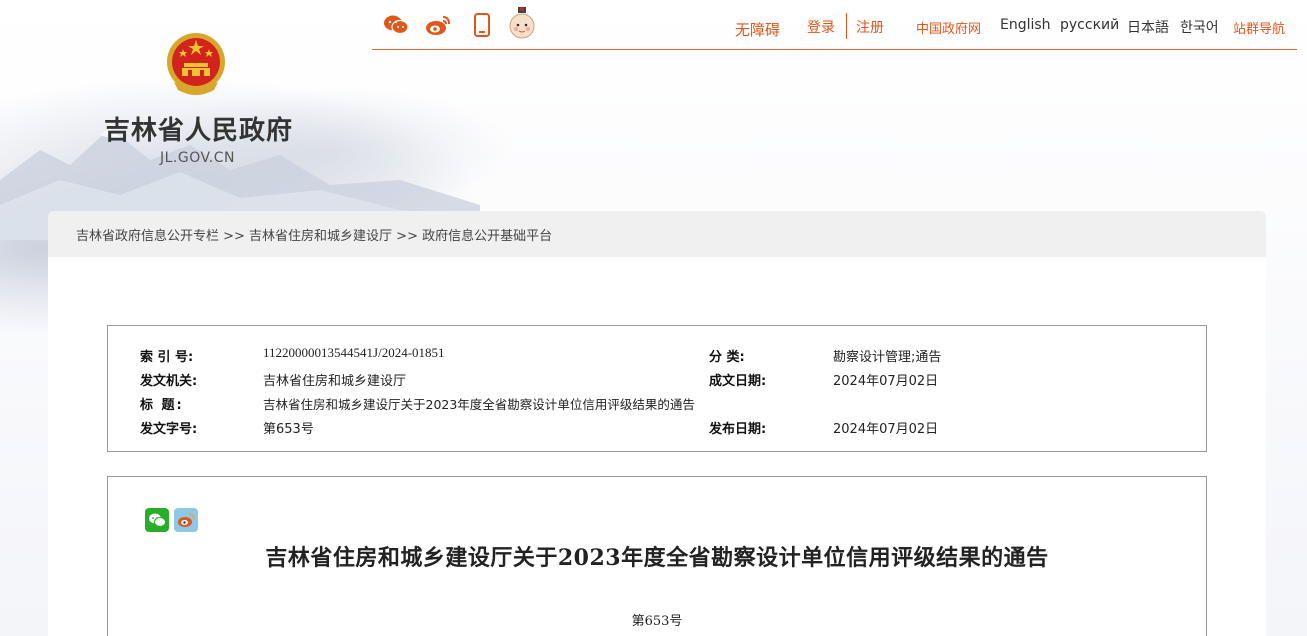 Image resolution: width=1307 pixels, height=636 pixels. I want to click on korean-link: 한국어, so click(1199, 27).